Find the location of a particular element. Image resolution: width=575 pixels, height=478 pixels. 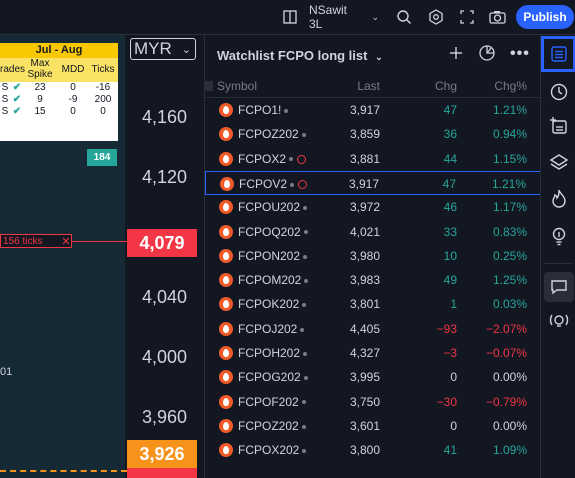

watchlist-row: FCPOJ202 4,405 −93 −2.07% is located at coordinates (373, 329).